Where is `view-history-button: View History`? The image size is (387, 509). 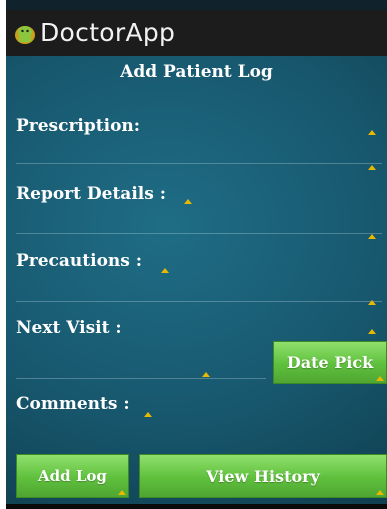 view-history-button: View History is located at coordinates (263, 476).